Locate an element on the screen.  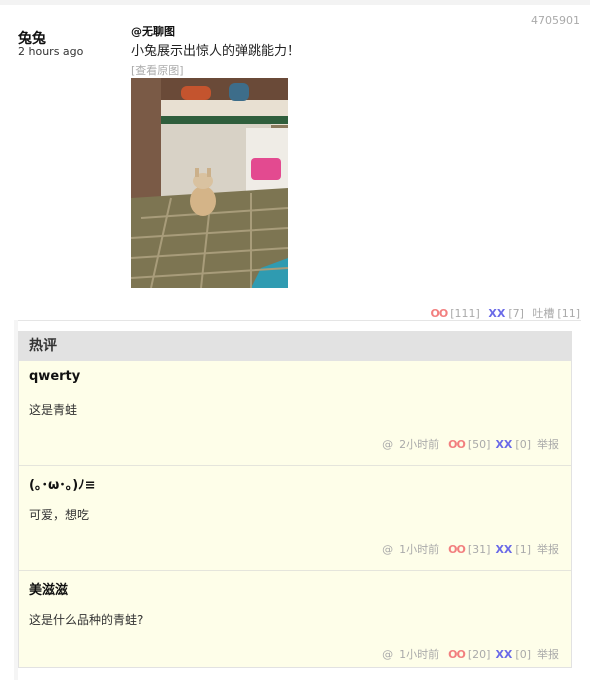
comment-xx-count: [1] is located at coordinates (523, 549).